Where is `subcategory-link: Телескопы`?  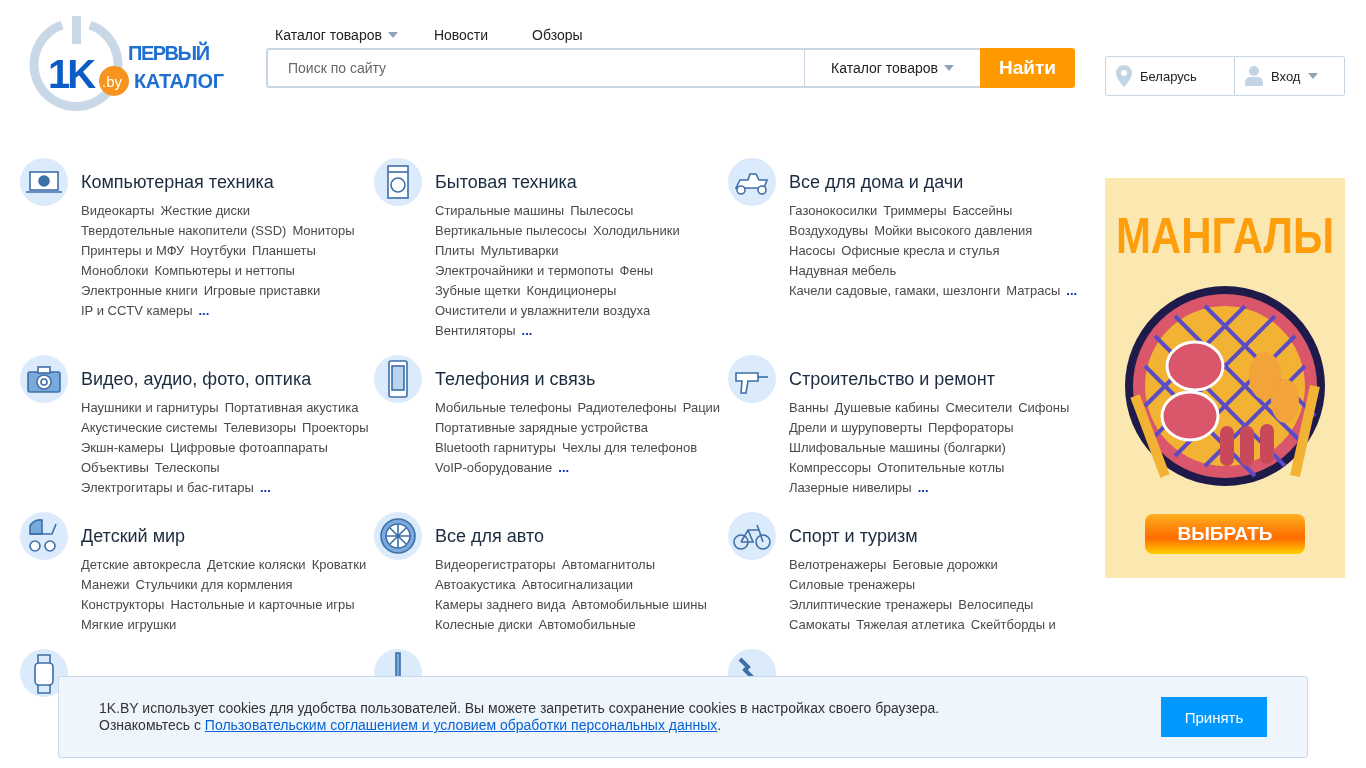
subcategory-link: Телескопы is located at coordinates (187, 468).